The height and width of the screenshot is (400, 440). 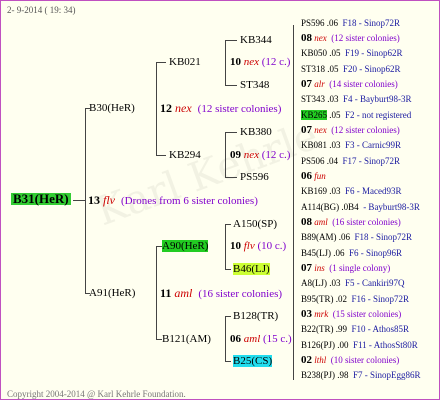 I want to click on gen5-year: .98, so click(x=343, y=375).